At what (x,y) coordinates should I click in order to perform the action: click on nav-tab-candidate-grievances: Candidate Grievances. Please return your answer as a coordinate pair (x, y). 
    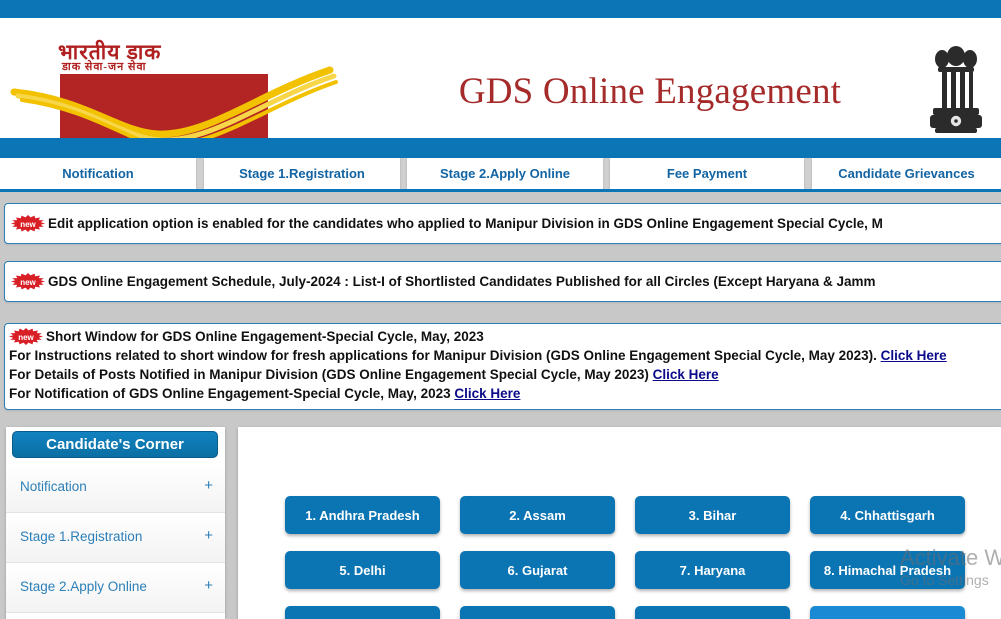
    Looking at the image, I should click on (906, 173).